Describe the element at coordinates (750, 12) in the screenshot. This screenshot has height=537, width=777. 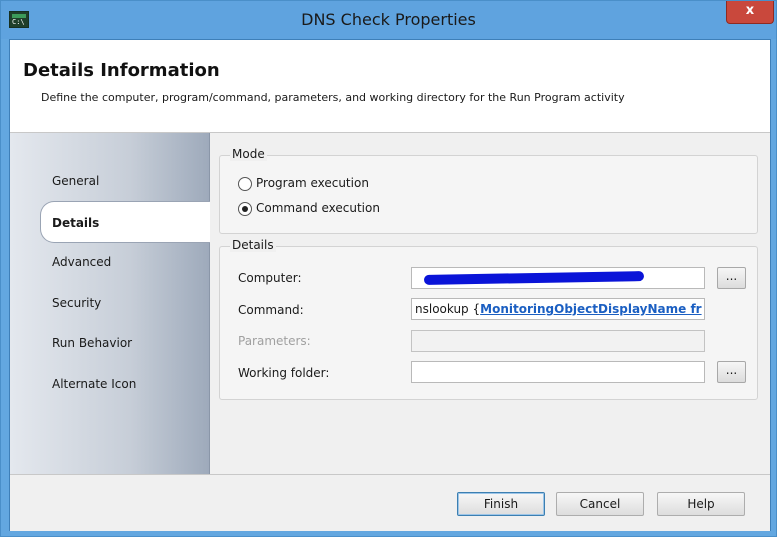
I see `close-button: x` at that location.